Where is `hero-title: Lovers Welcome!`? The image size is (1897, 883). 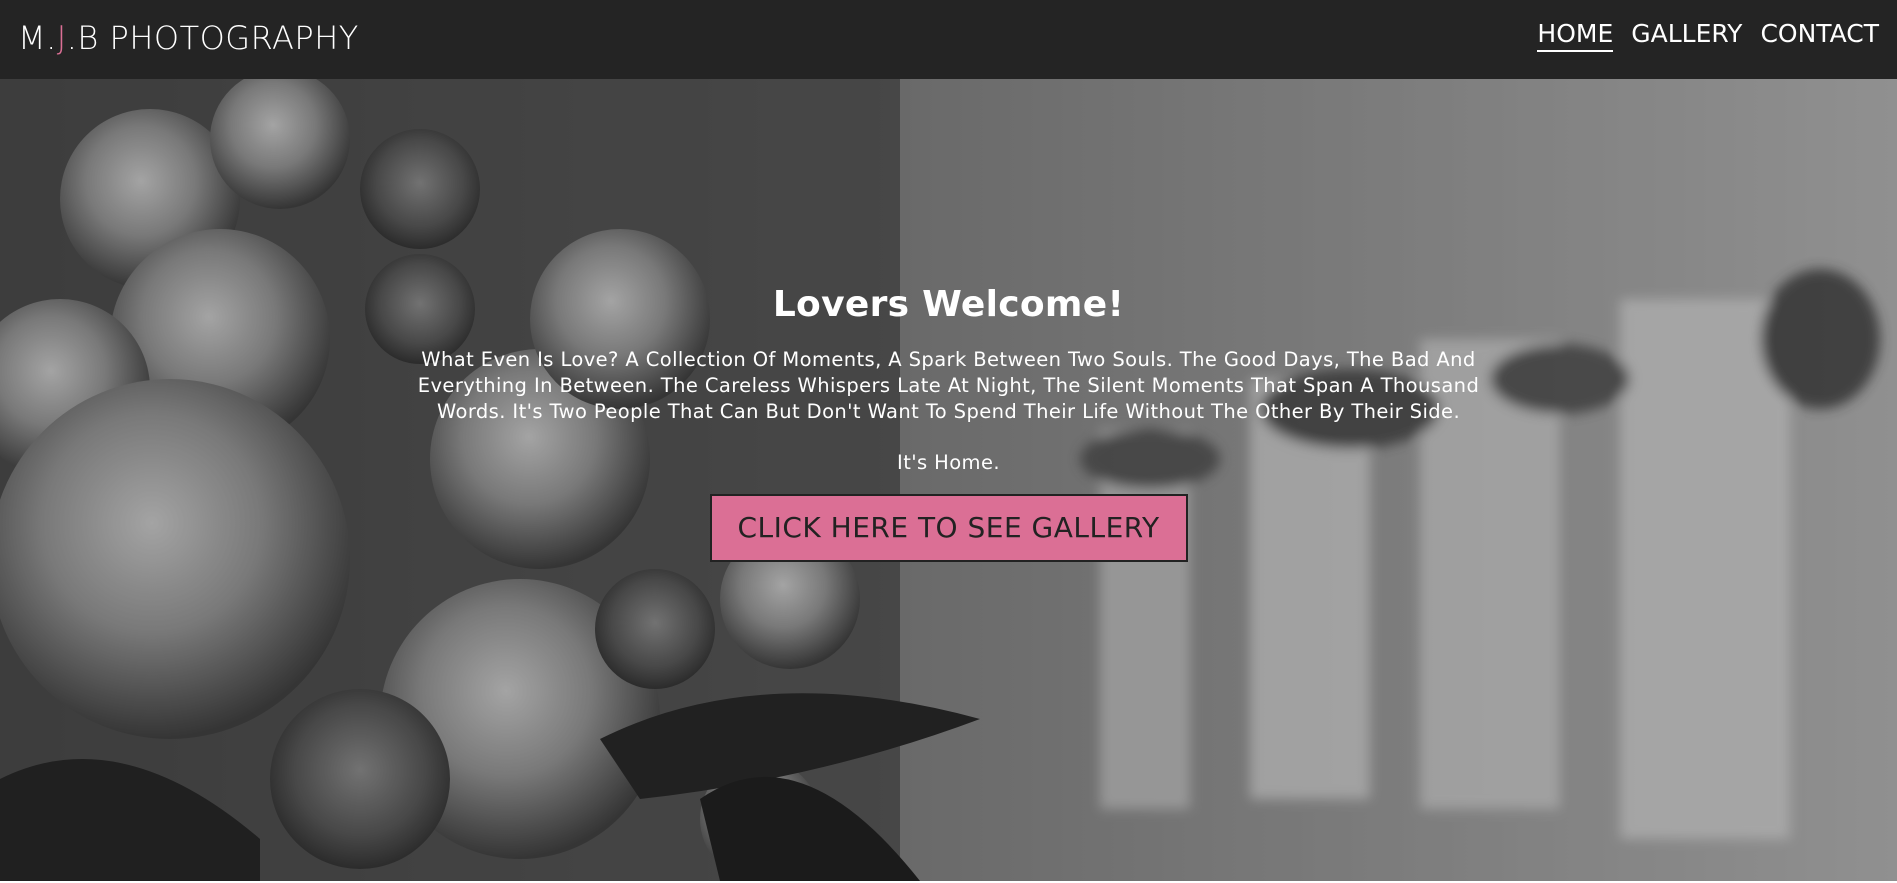
hero-title: Lovers Welcome! is located at coordinates (948, 304).